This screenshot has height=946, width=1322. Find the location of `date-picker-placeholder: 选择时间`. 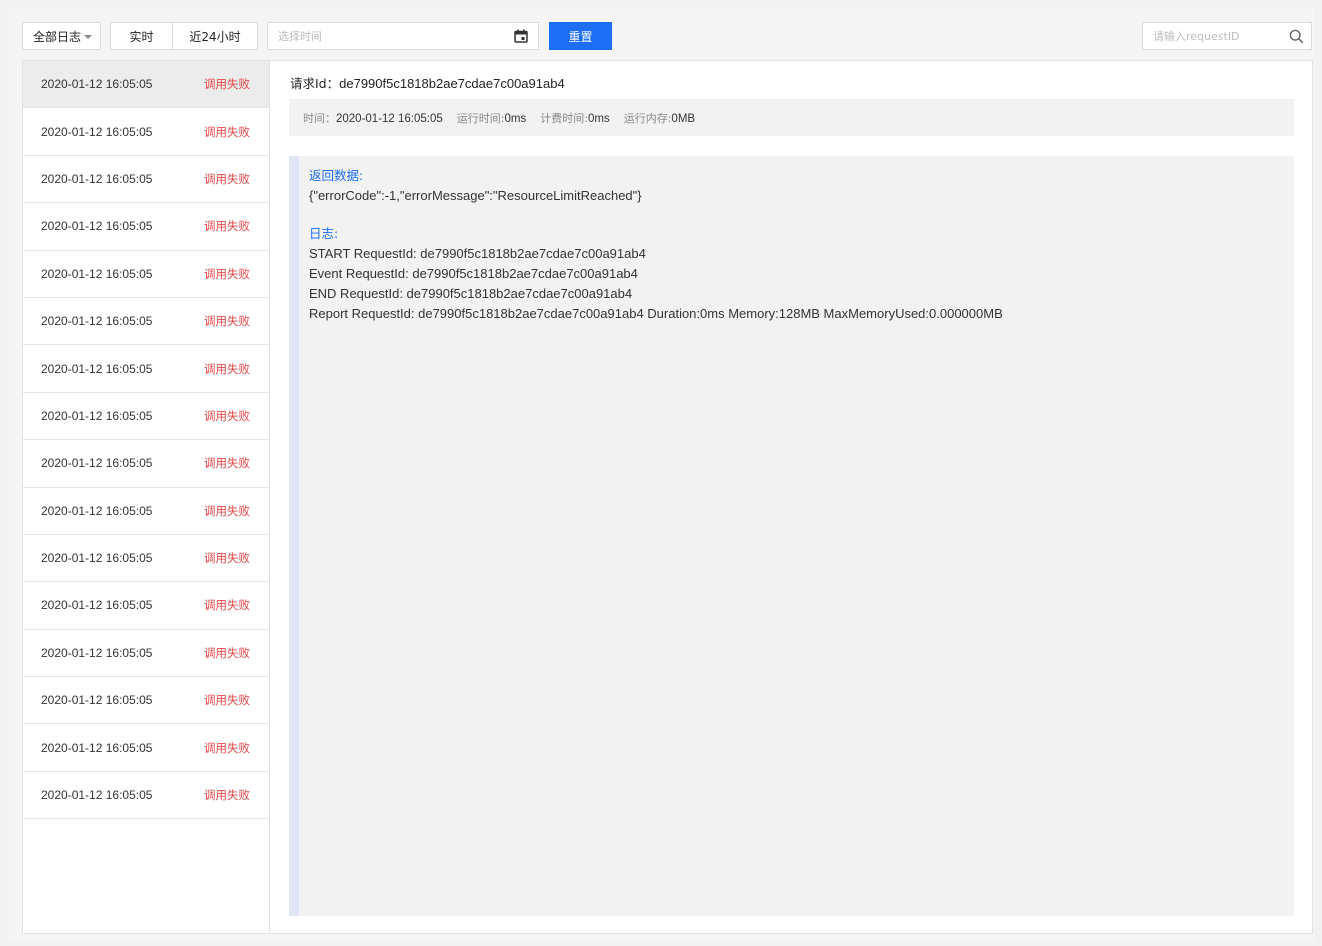

date-picker-placeholder: 选择时间 is located at coordinates (300, 36).